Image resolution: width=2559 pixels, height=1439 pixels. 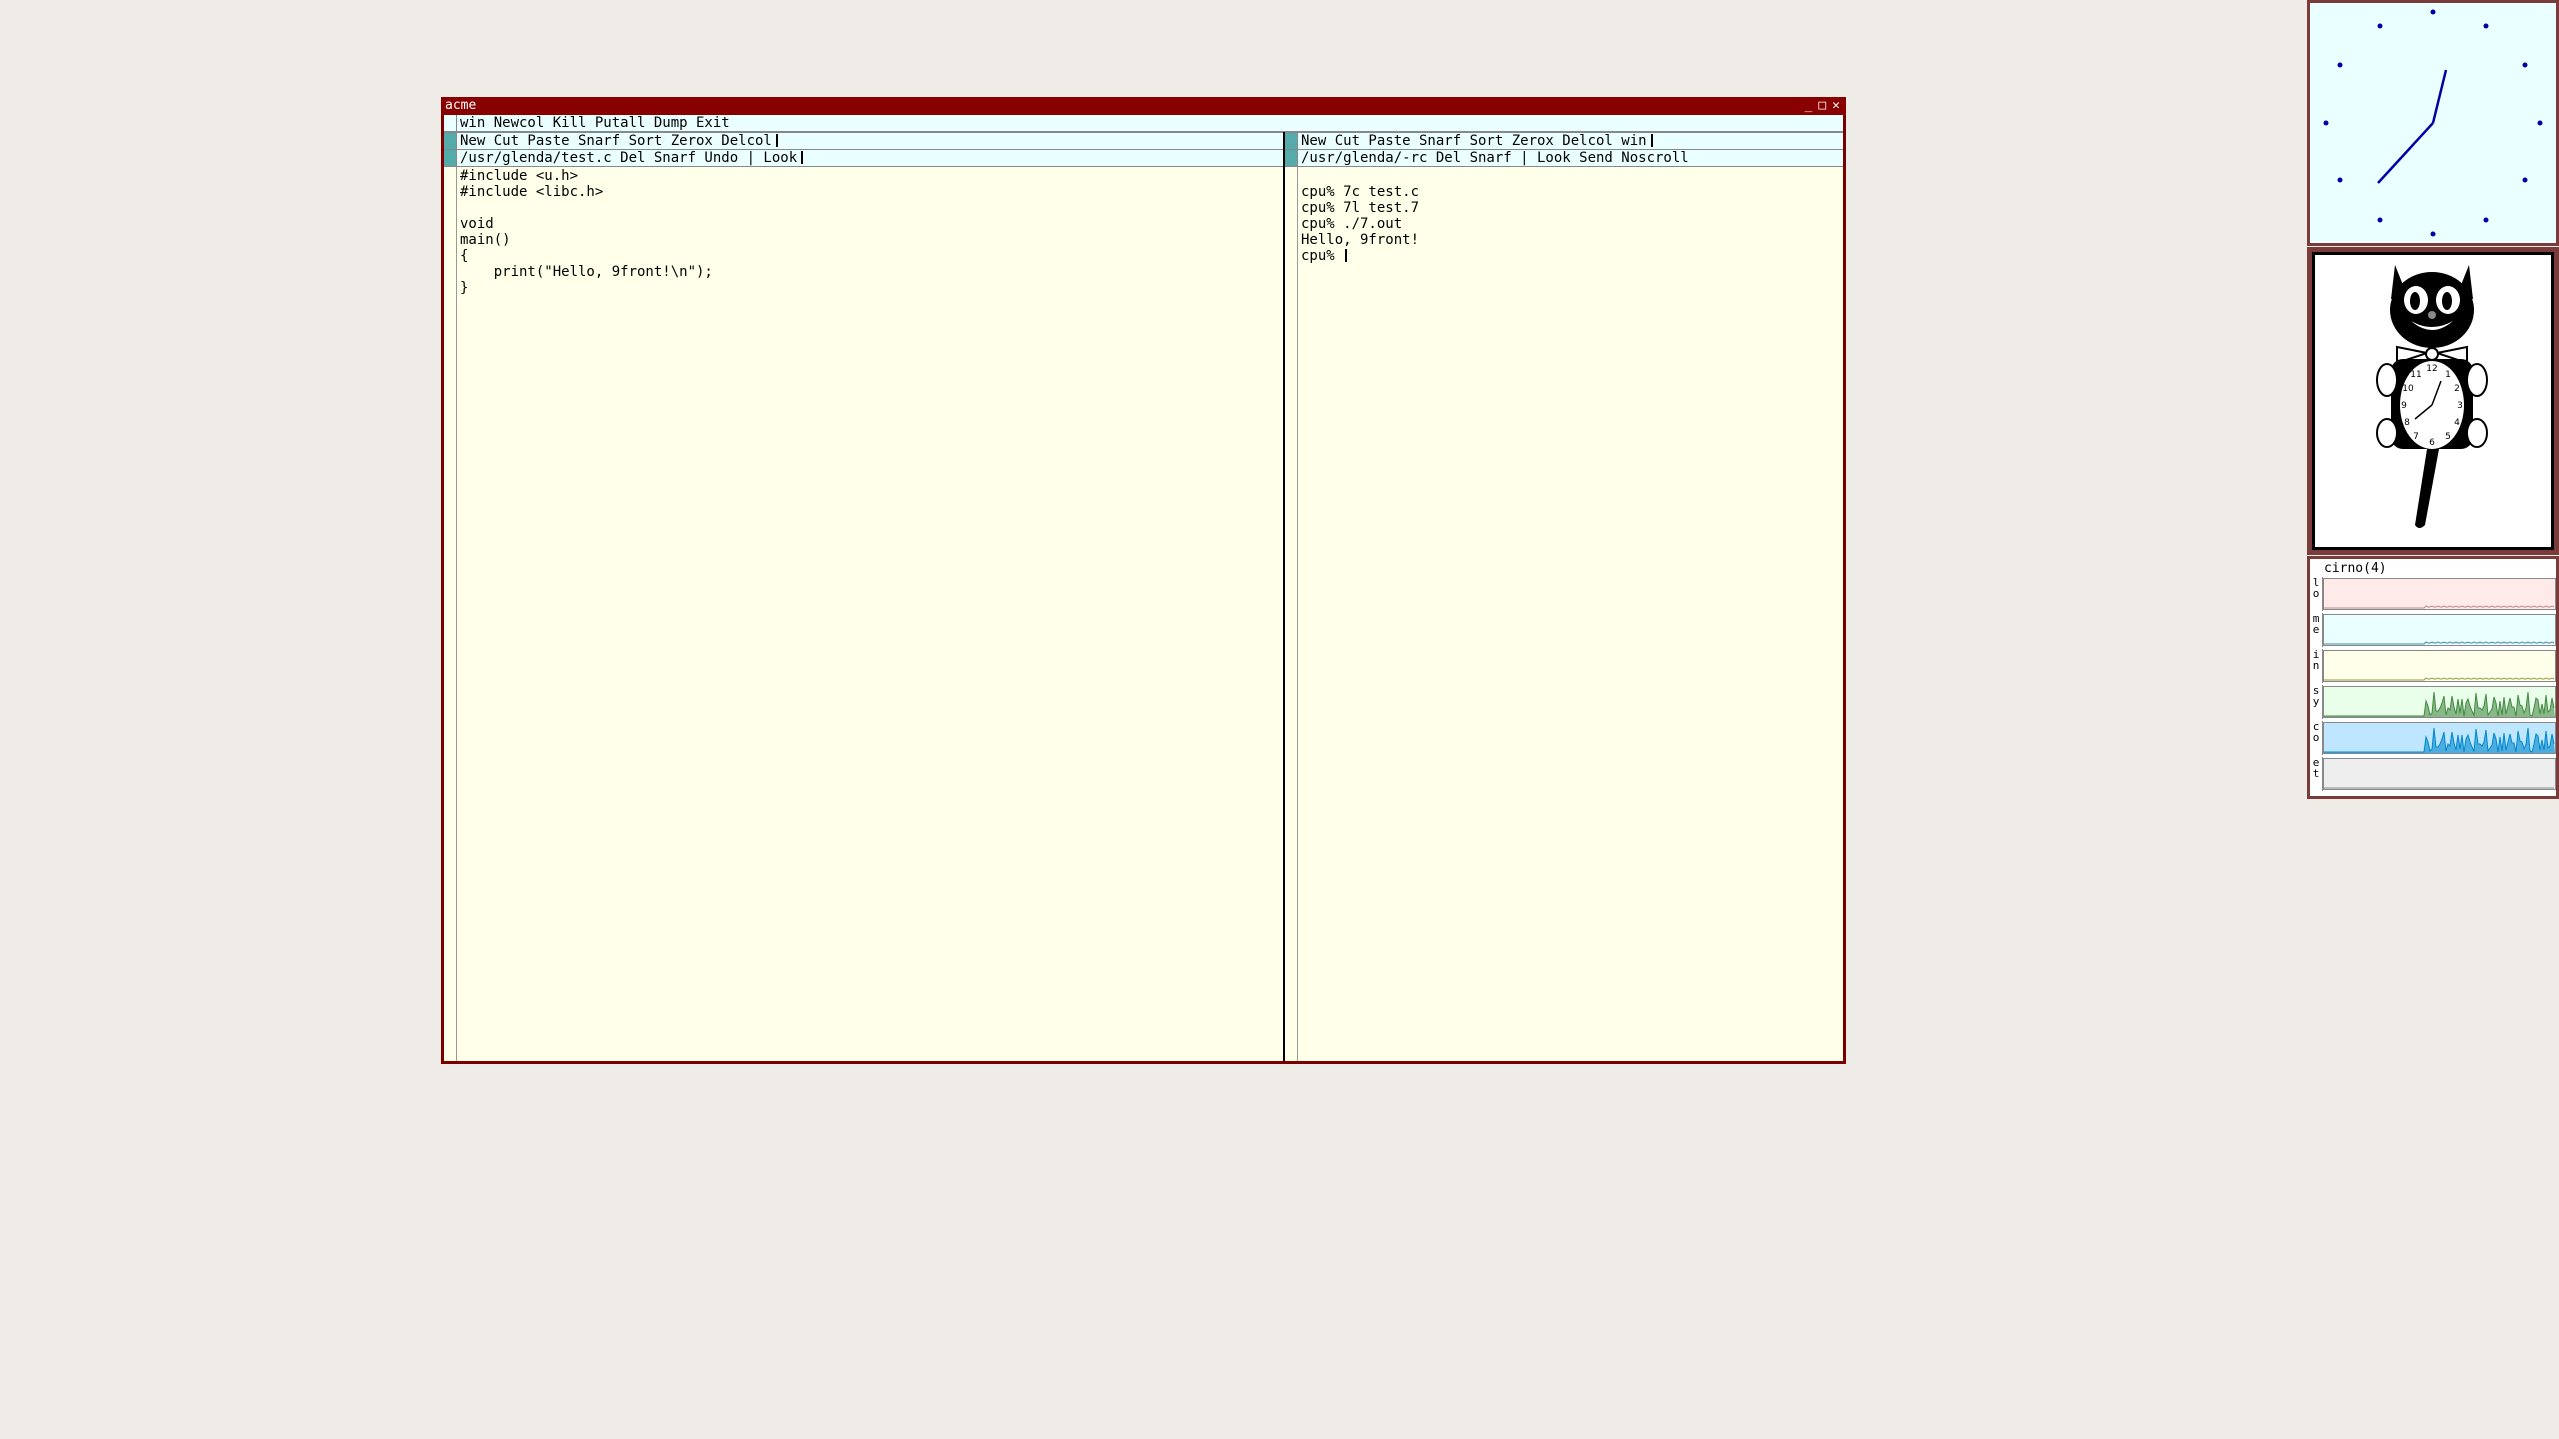 I want to click on clock-face, so click(x=2433, y=123).